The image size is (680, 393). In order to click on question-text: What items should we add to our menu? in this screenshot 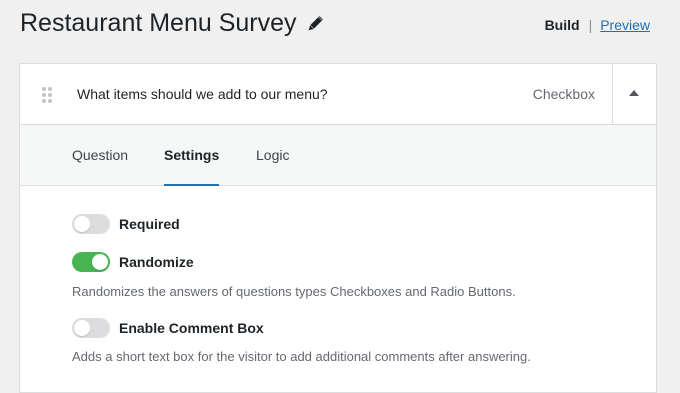, I will do `click(202, 94)`.